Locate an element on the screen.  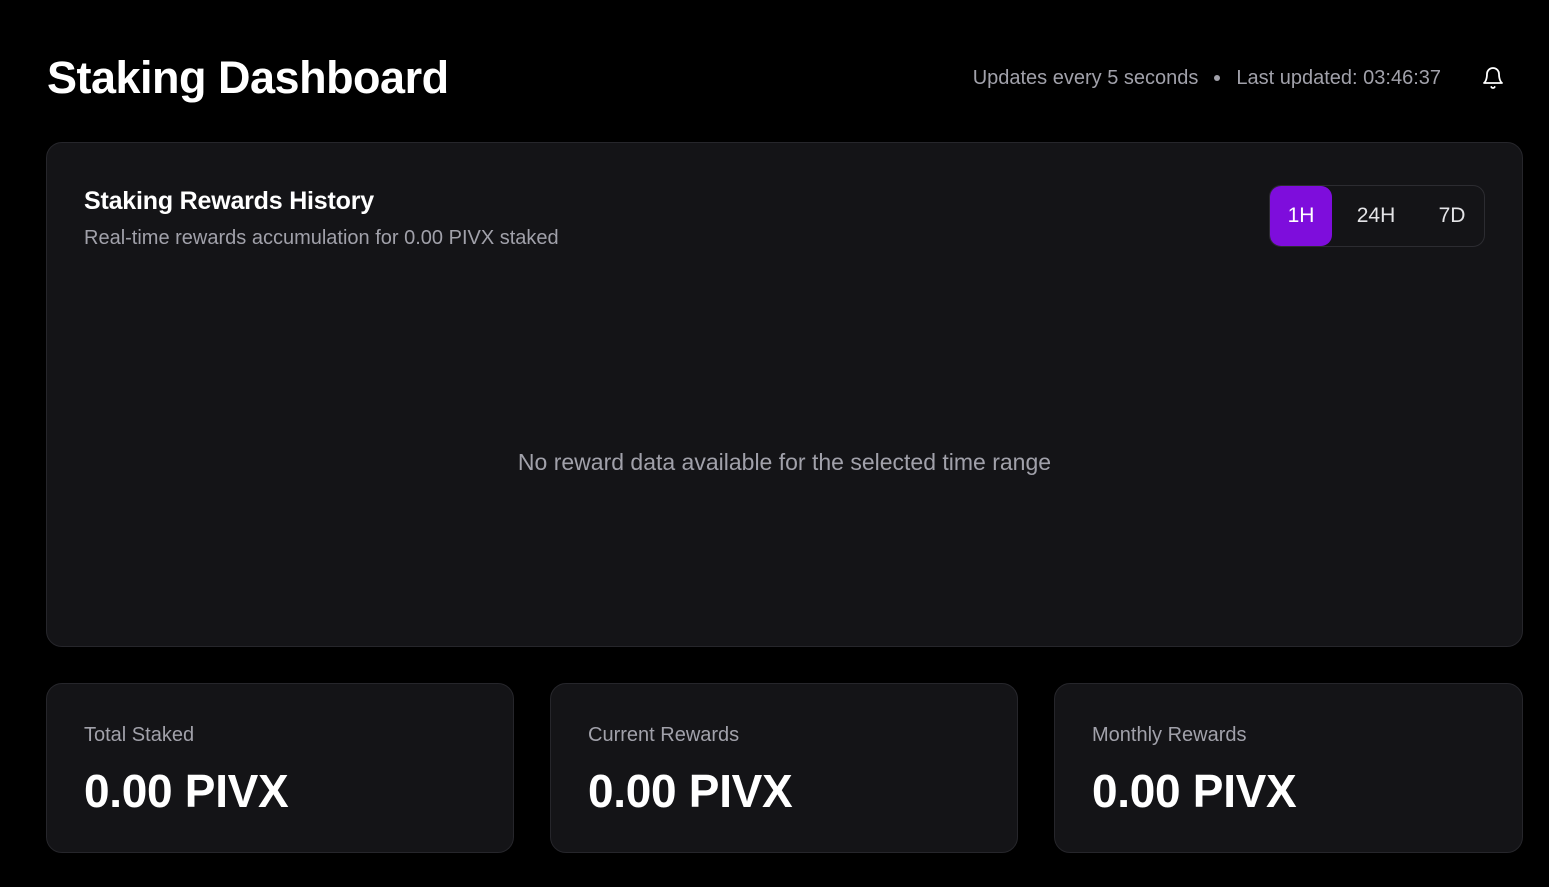
notifications-button is located at coordinates (1493, 78).